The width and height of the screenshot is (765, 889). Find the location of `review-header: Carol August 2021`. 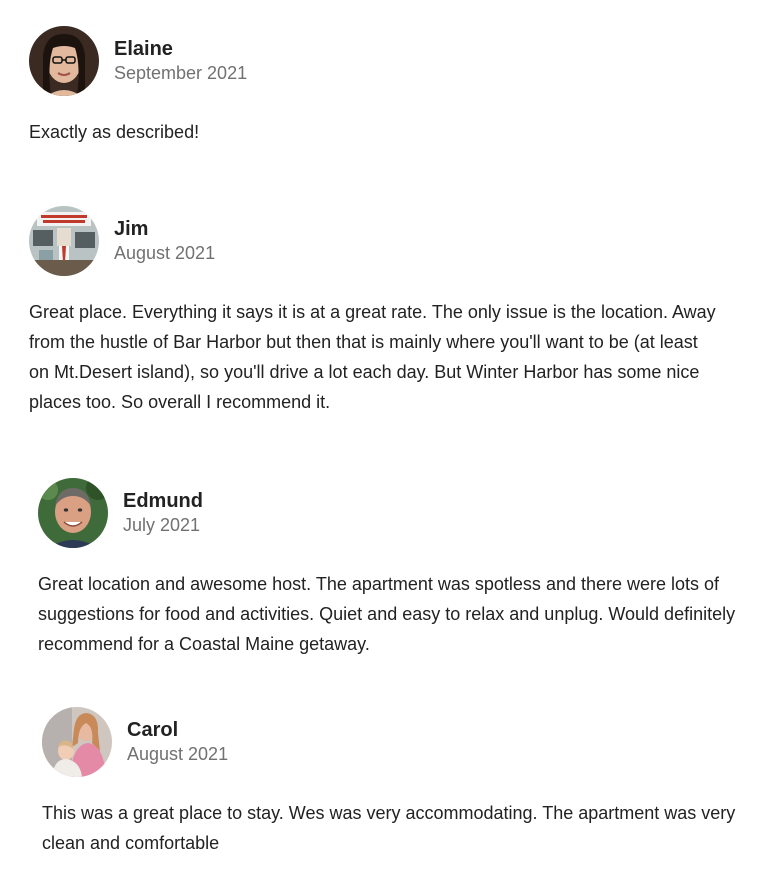

review-header: Carol August 2021 is located at coordinates (402, 742).